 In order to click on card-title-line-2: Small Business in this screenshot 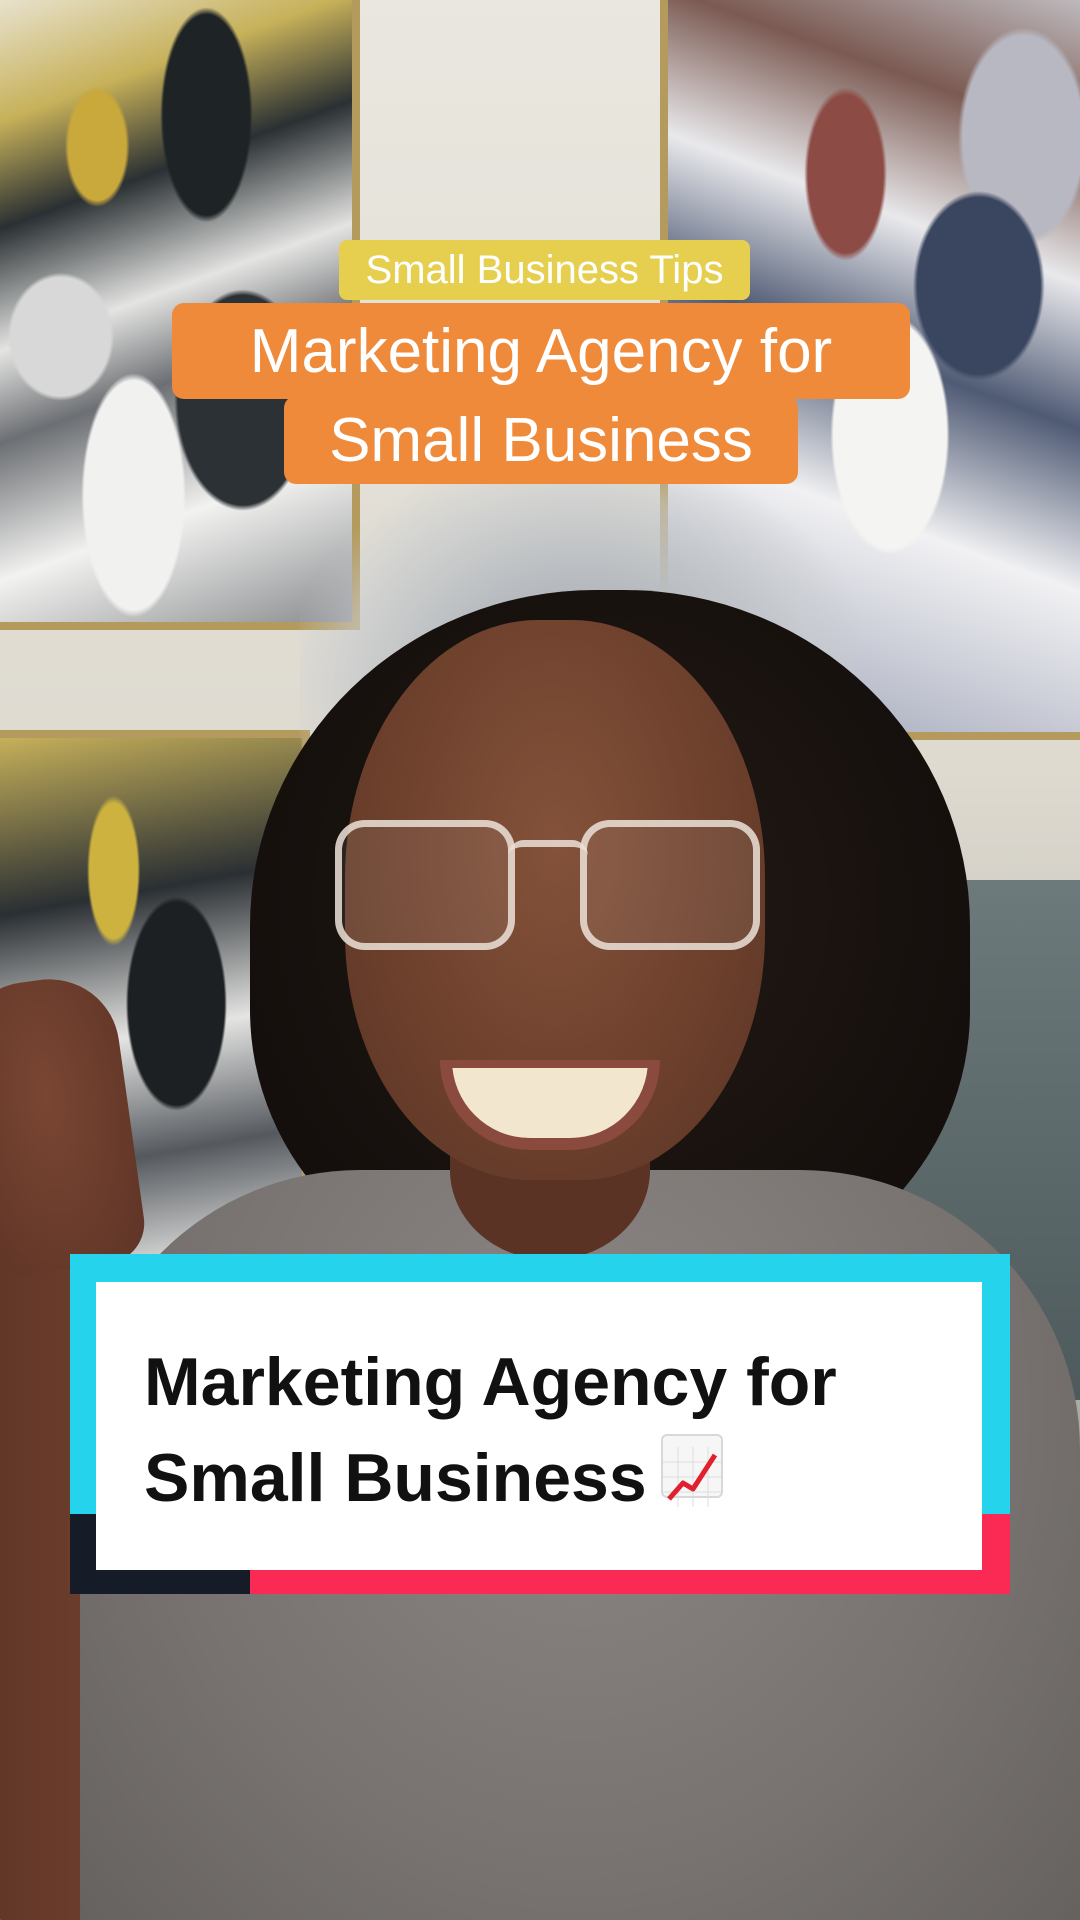, I will do `click(395, 1478)`.